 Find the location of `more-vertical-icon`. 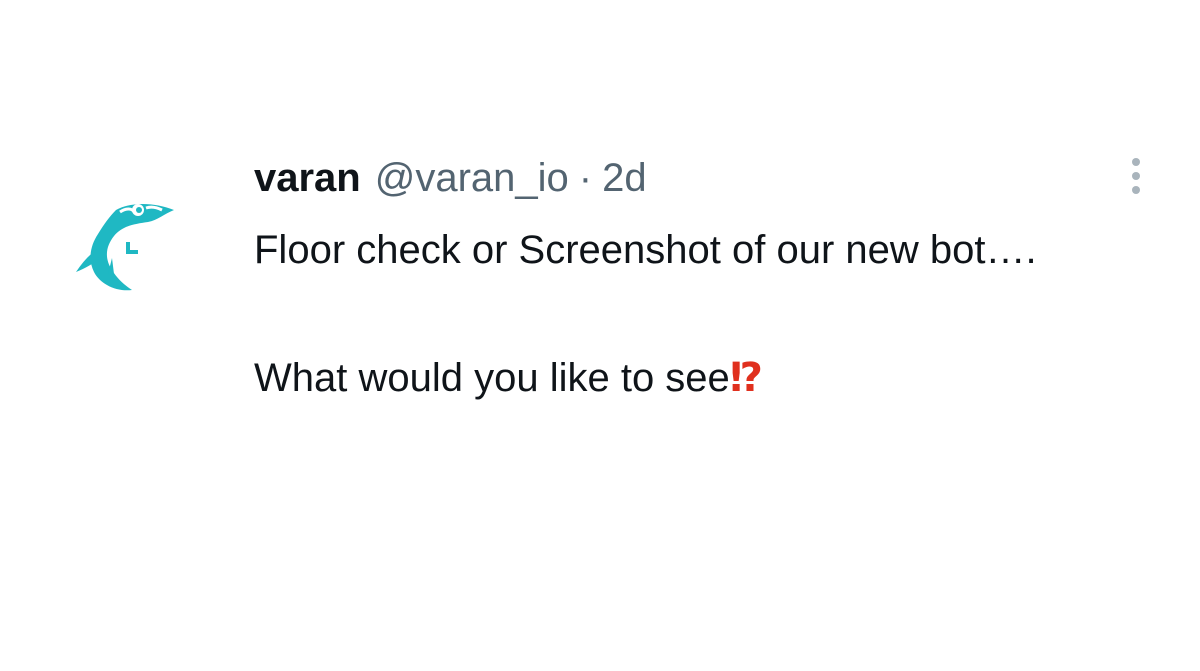

more-vertical-icon is located at coordinates (1136, 176).